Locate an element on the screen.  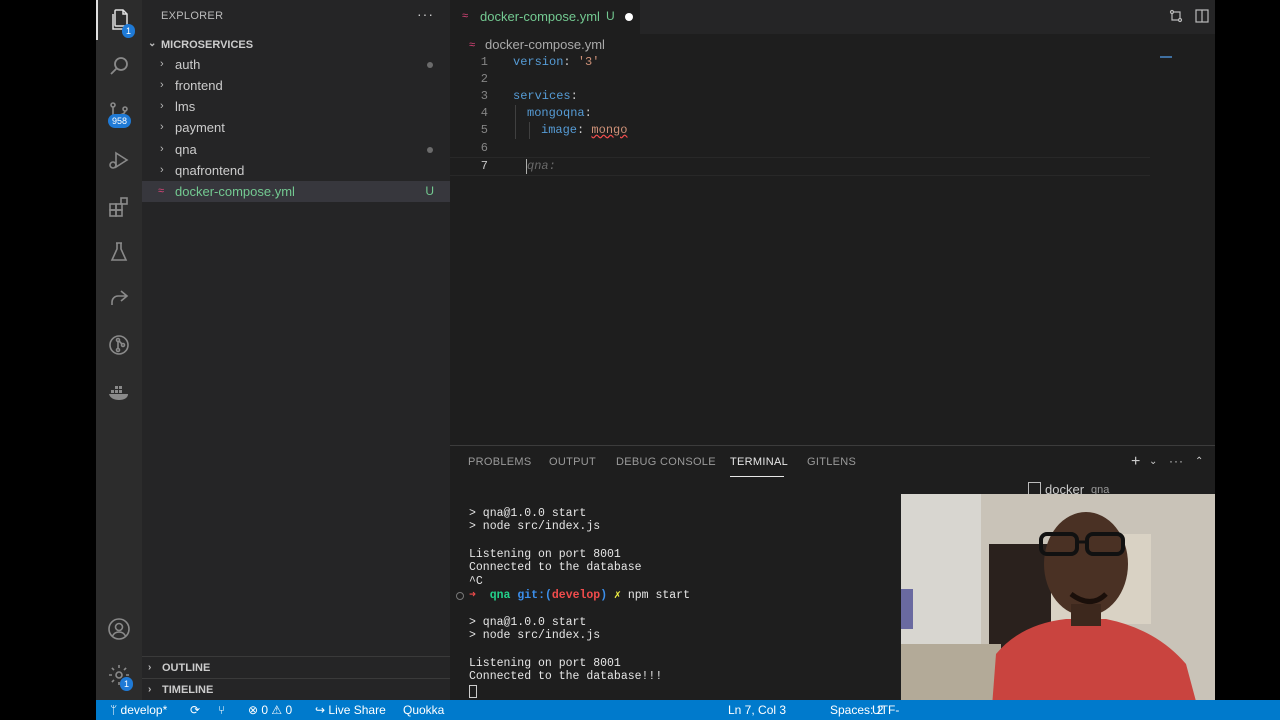
editor-tab-bar: ≈ docker-compose.yml U is located at coordinates (832, 17).